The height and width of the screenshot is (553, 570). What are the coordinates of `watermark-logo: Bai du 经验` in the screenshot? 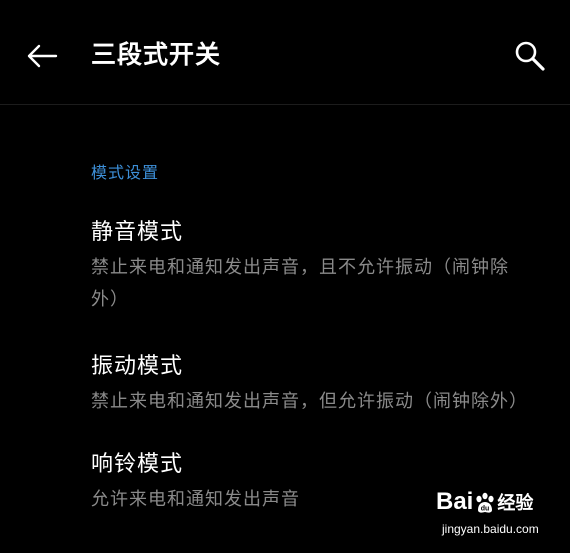 It's located at (484, 502).